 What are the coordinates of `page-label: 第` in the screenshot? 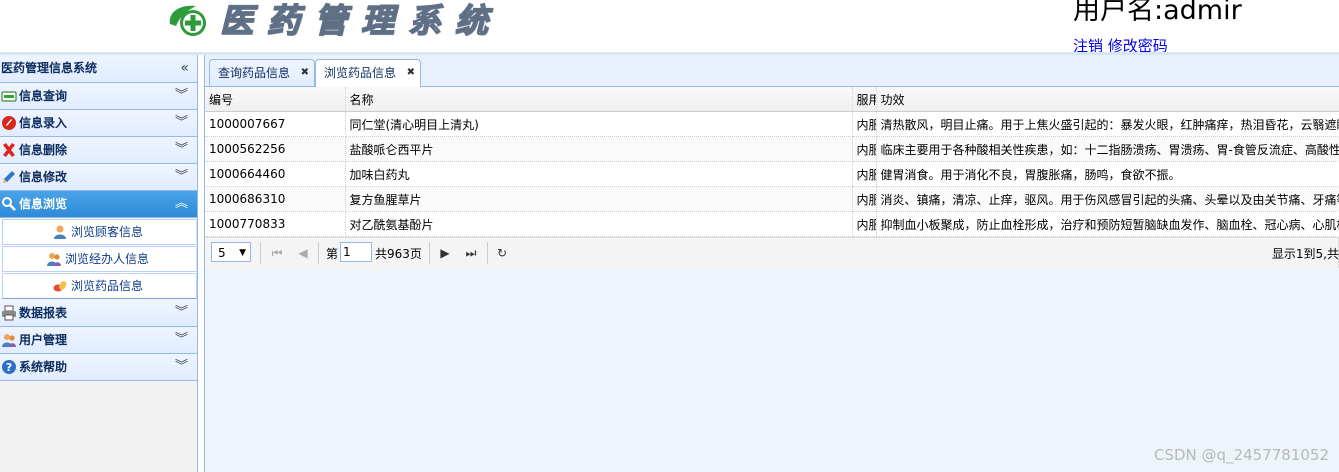 It's located at (332, 254).